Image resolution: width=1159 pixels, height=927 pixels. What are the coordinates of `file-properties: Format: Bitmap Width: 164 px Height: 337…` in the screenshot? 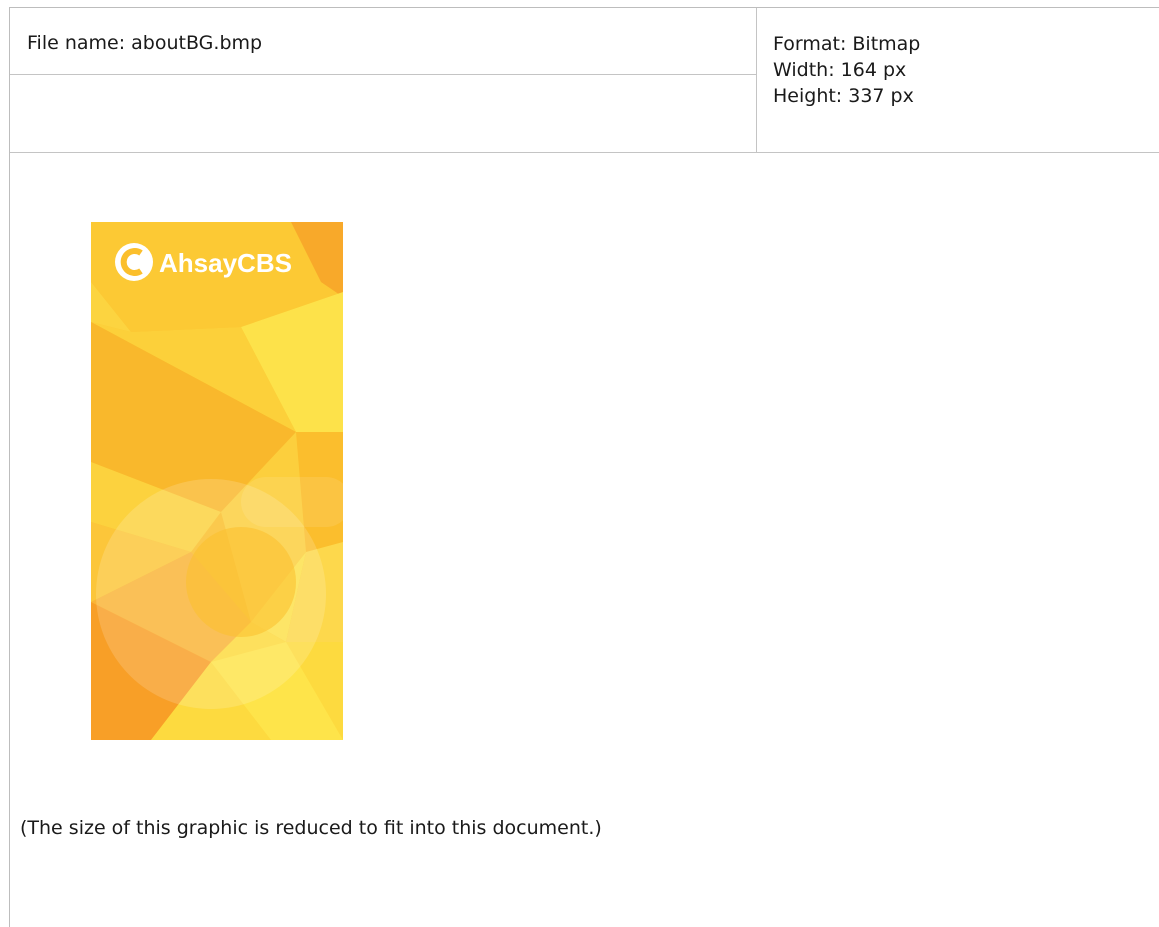 It's located at (846, 70).